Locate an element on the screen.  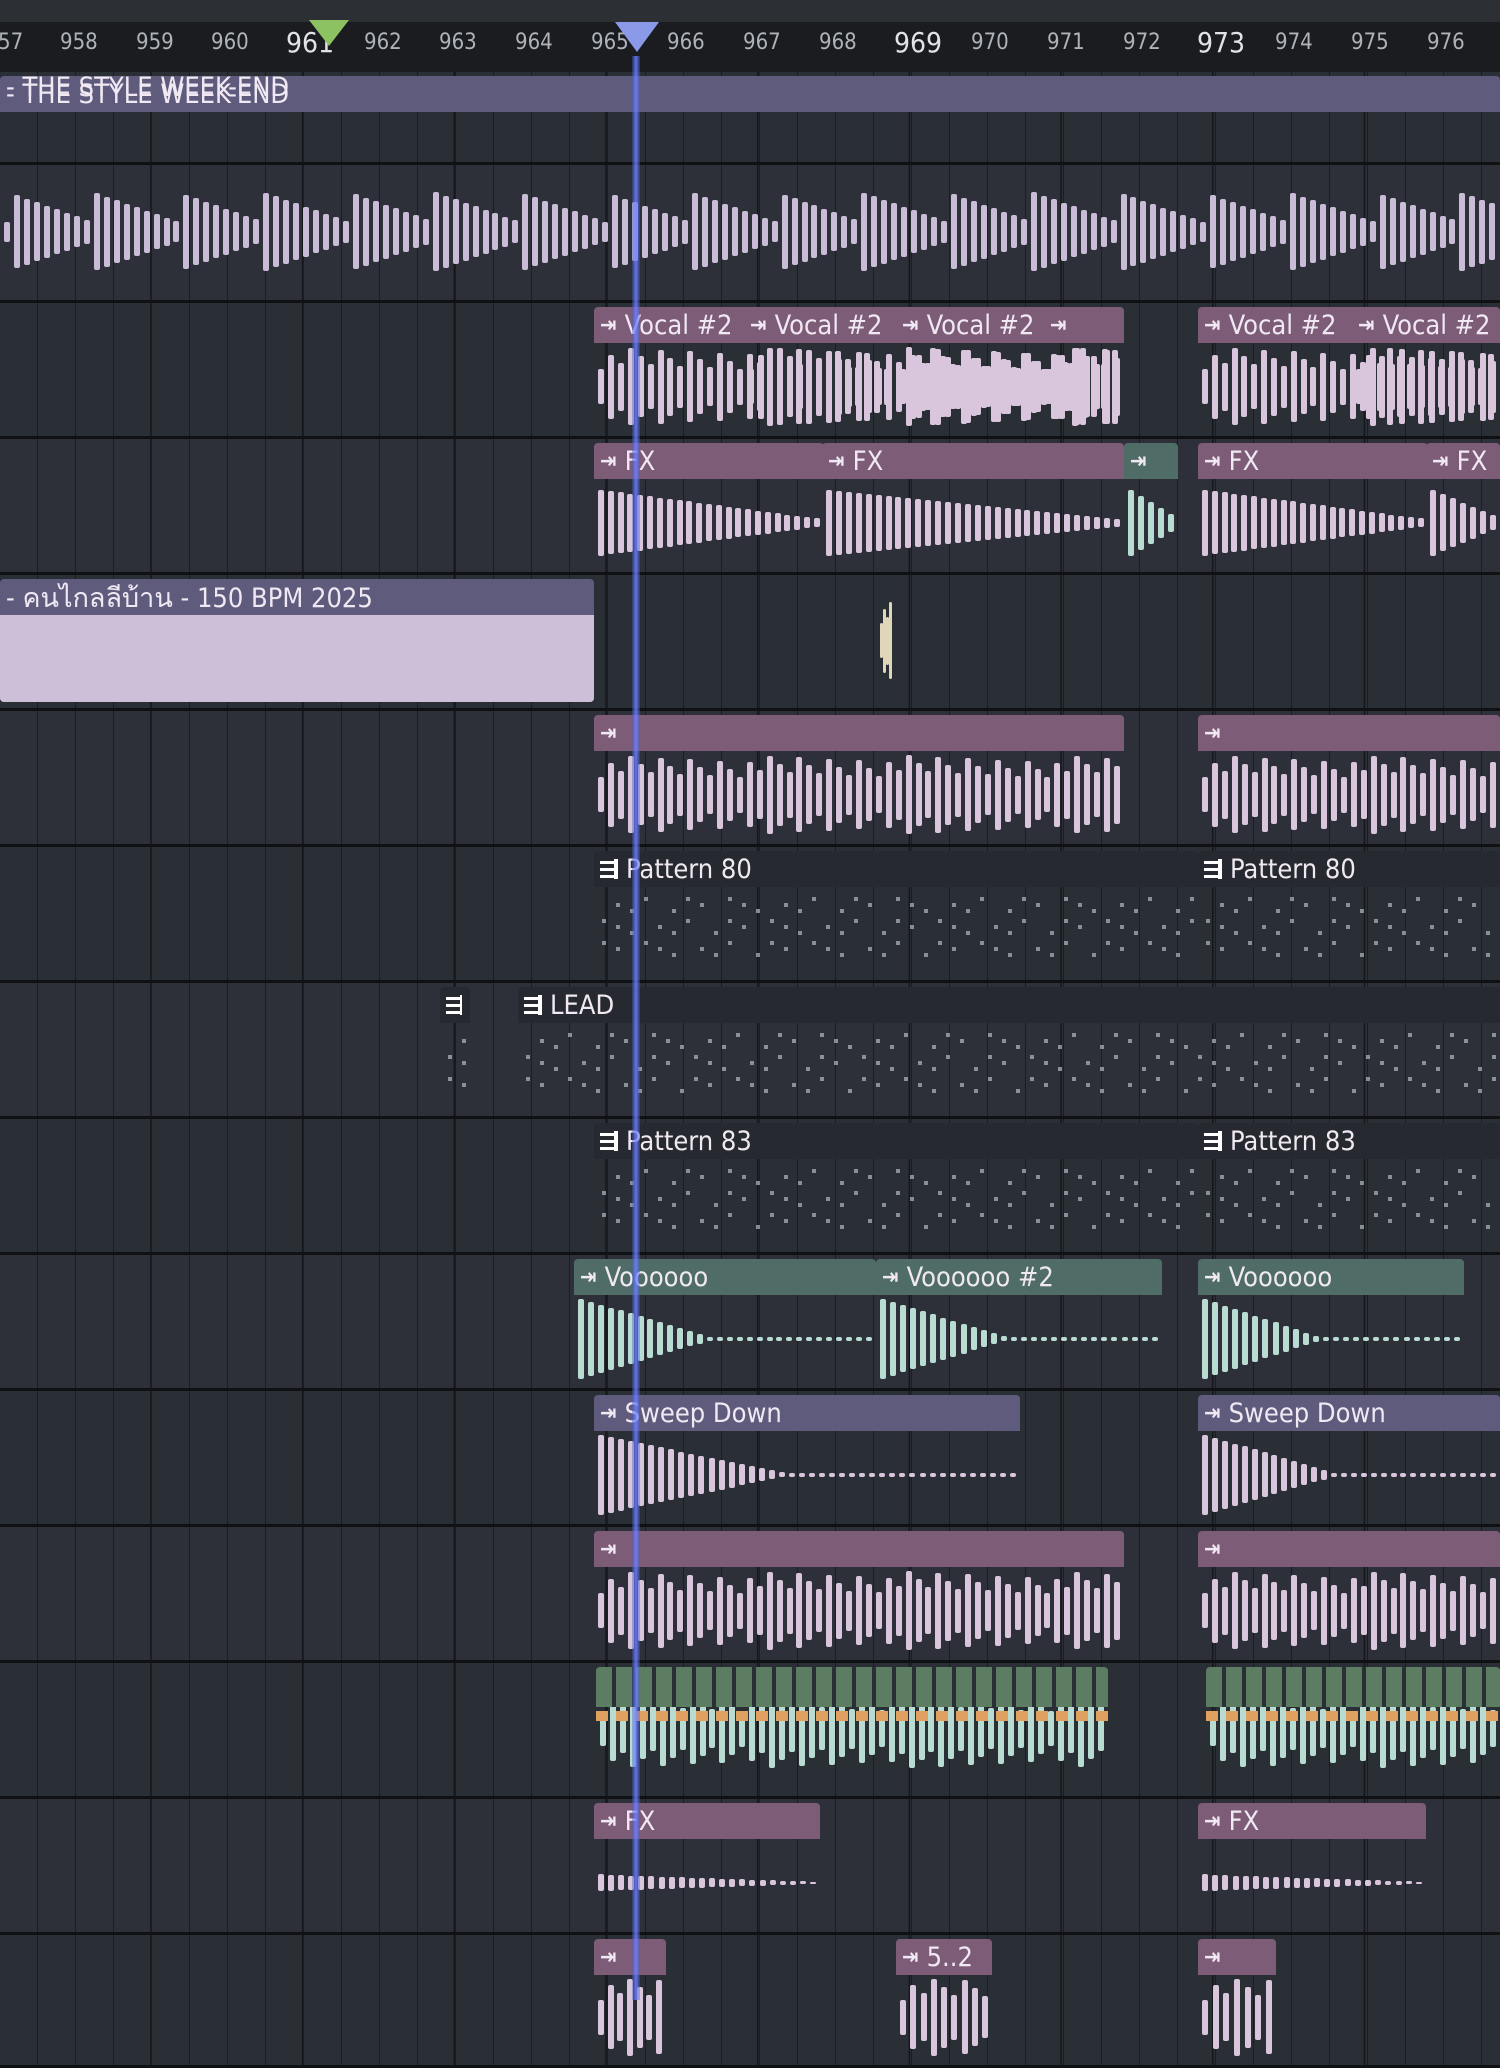
audio-clip: ⇥ 5..2 is located at coordinates (944, 1999).